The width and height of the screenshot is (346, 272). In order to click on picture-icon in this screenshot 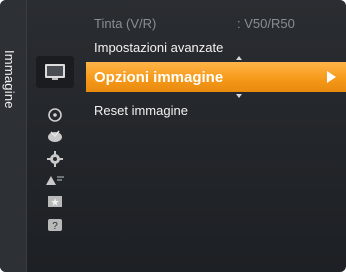, I will do `click(55, 72)`.